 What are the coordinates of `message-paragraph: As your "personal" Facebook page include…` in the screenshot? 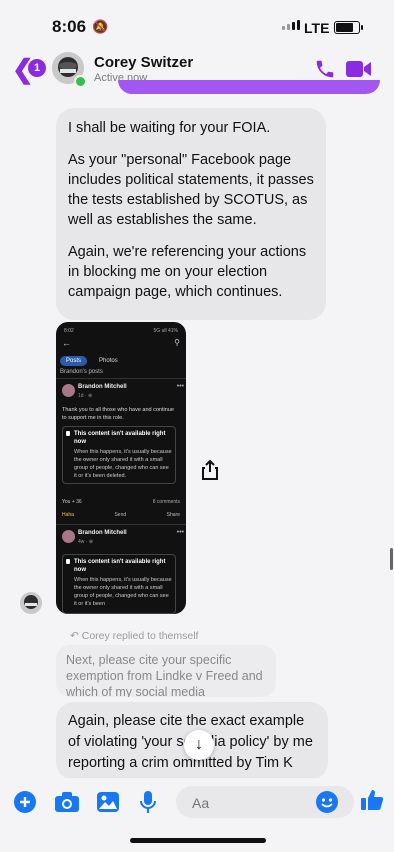 It's located at (191, 190).